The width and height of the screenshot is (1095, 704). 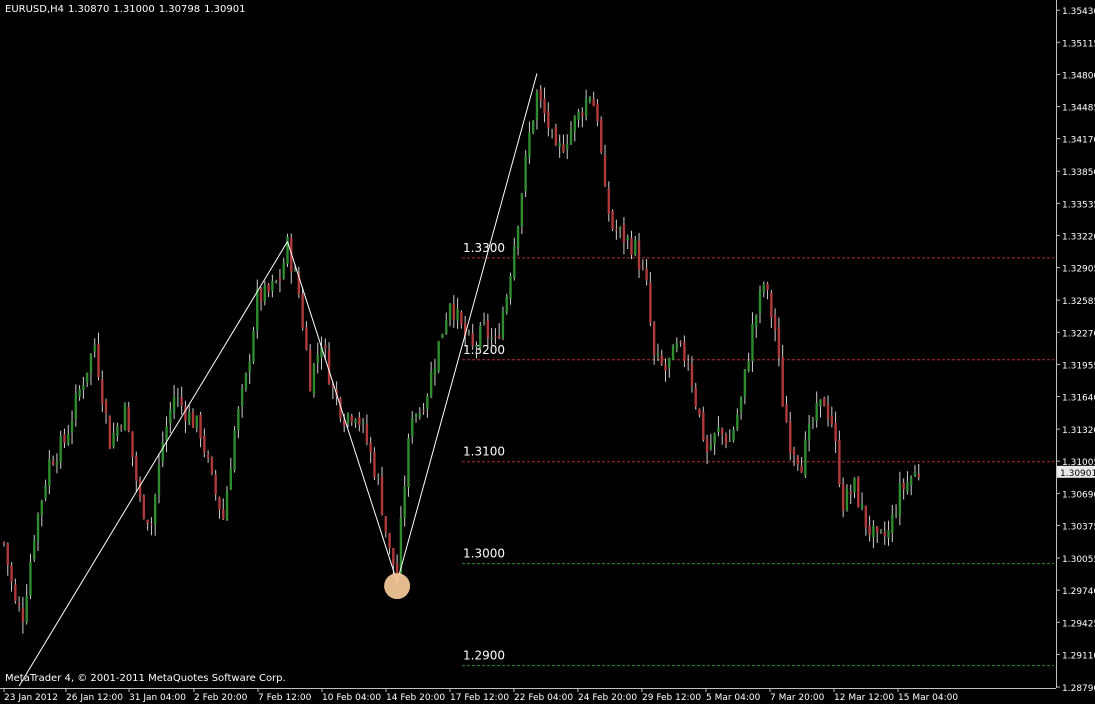 What do you see at coordinates (89, 9) in the screenshot?
I see `open-value: 1.30870` at bounding box center [89, 9].